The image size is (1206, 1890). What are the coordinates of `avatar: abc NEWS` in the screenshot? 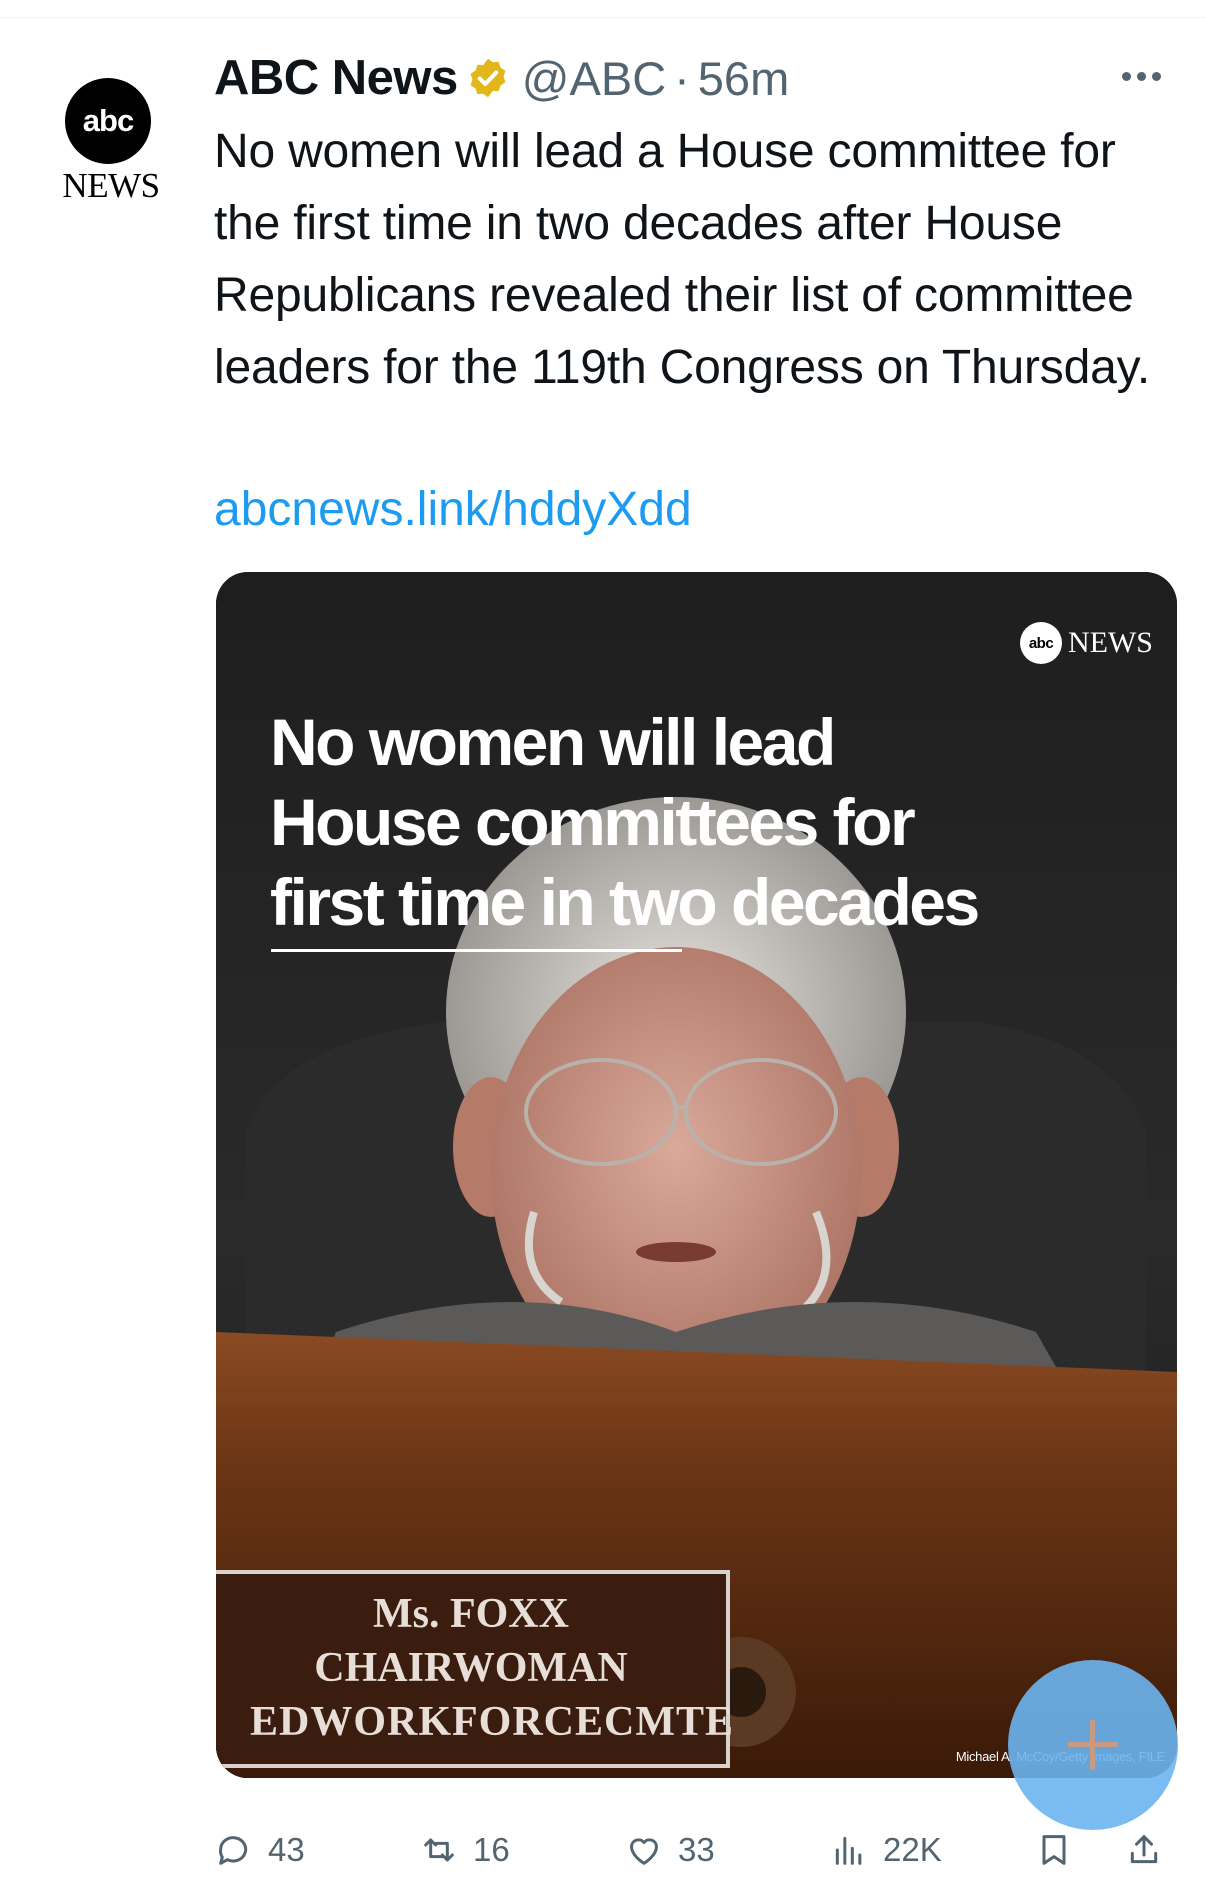 It's located at (111, 141).